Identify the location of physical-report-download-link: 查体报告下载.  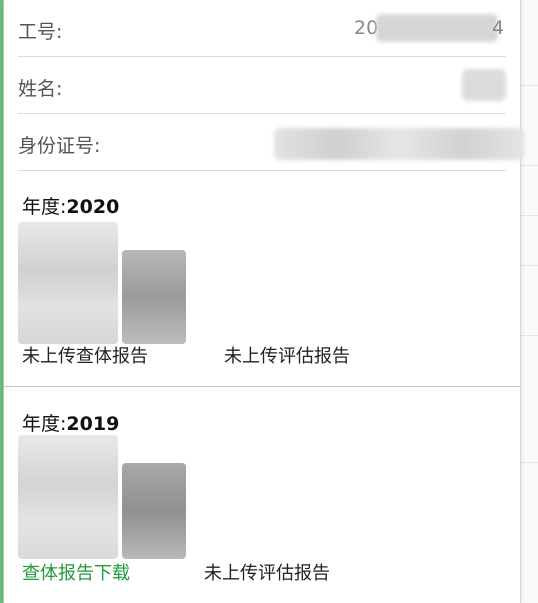
(76, 572).